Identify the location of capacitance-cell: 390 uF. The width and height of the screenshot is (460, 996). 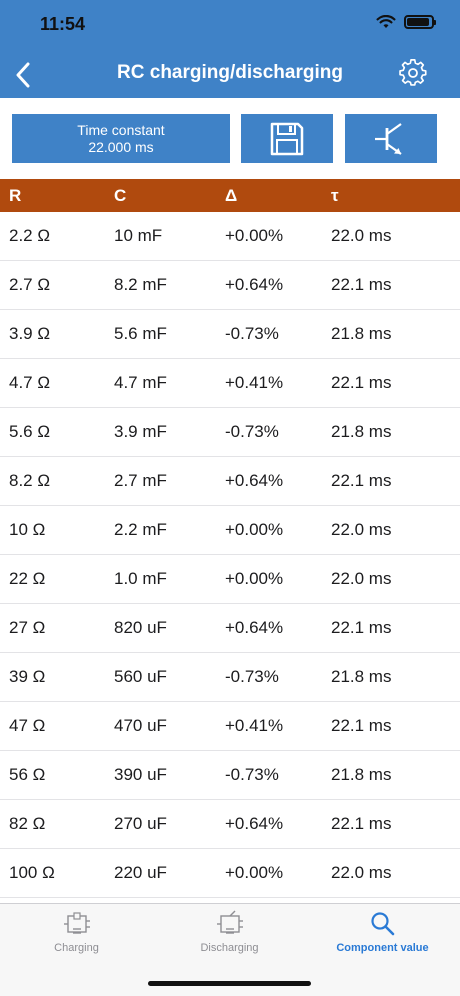
(140, 774).